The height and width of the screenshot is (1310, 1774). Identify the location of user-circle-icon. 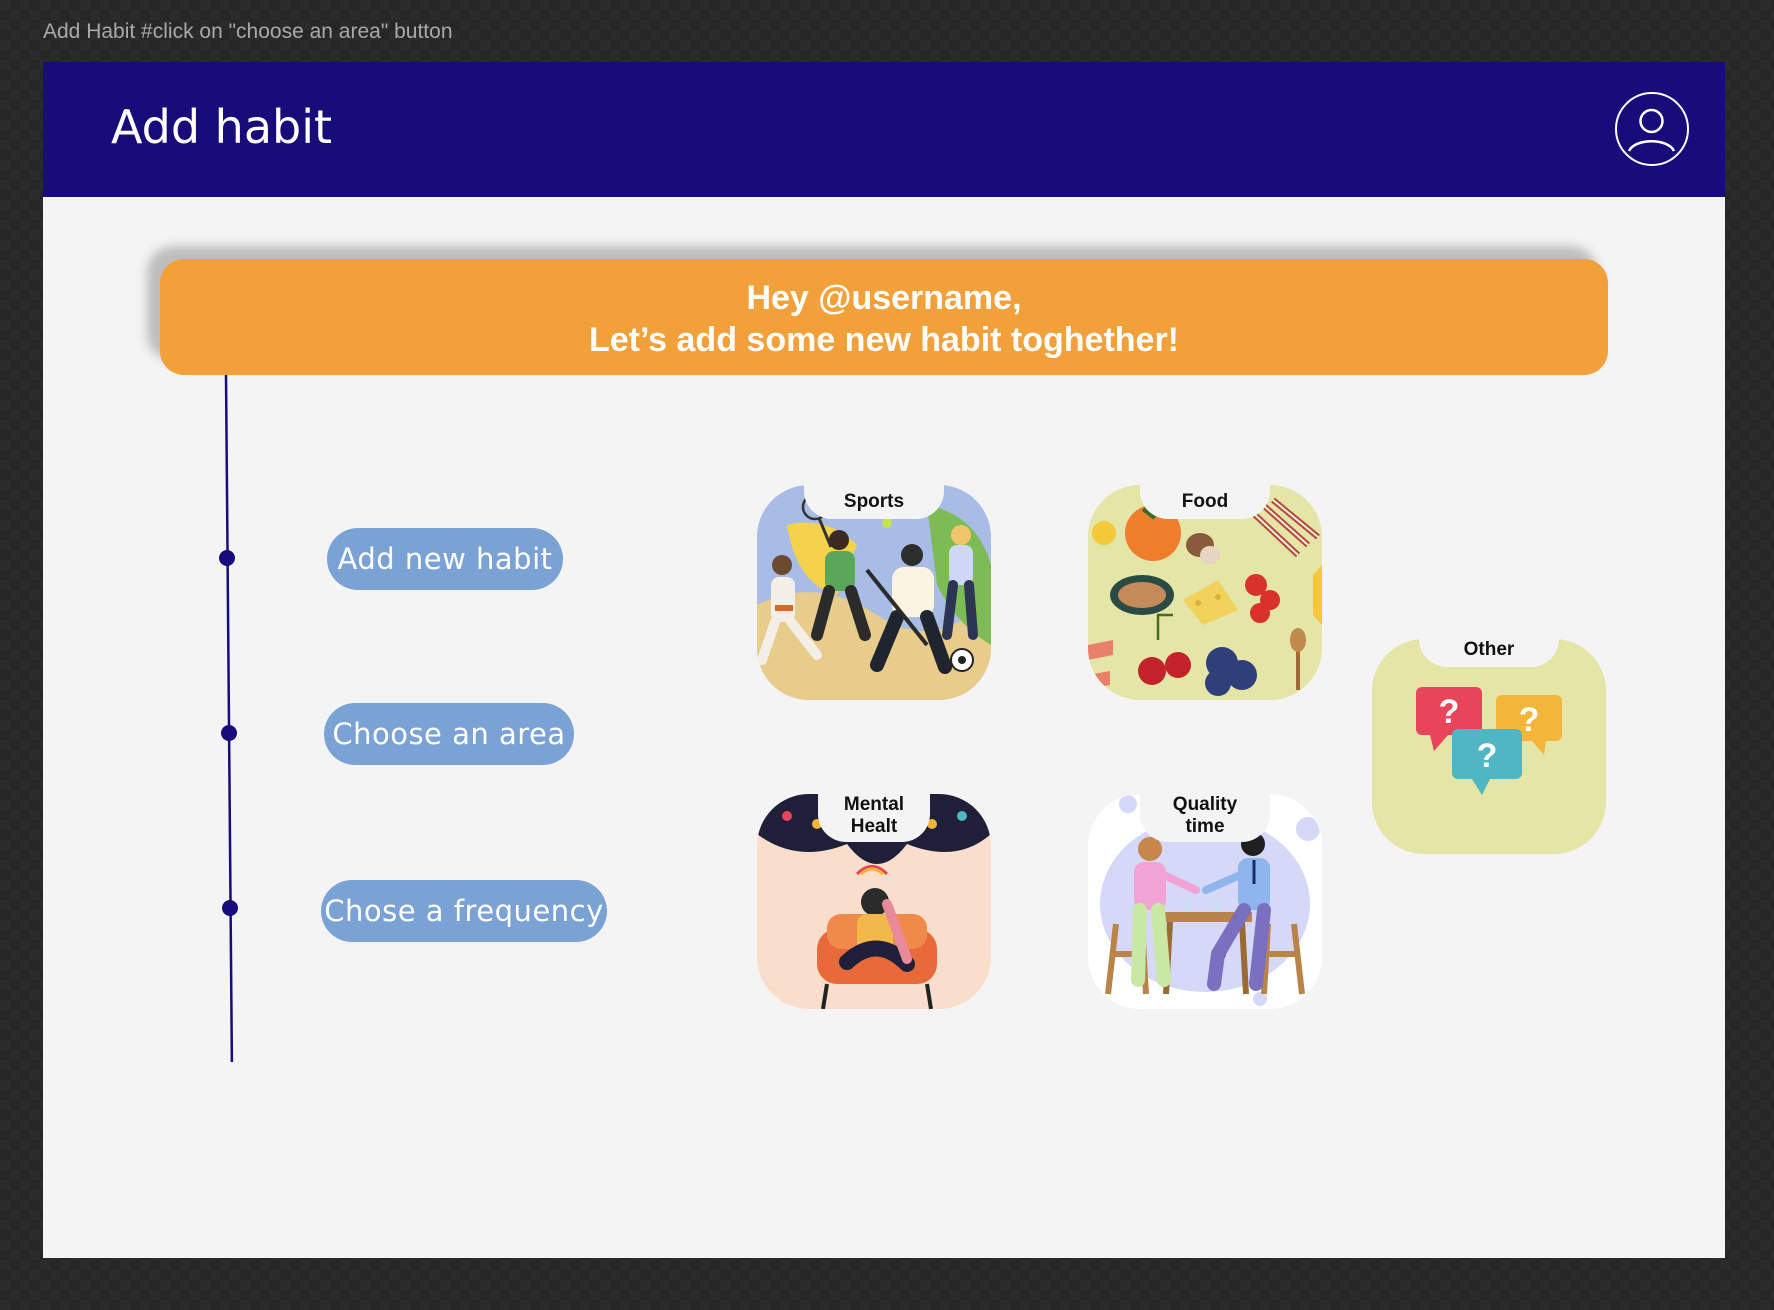
(1651, 130).